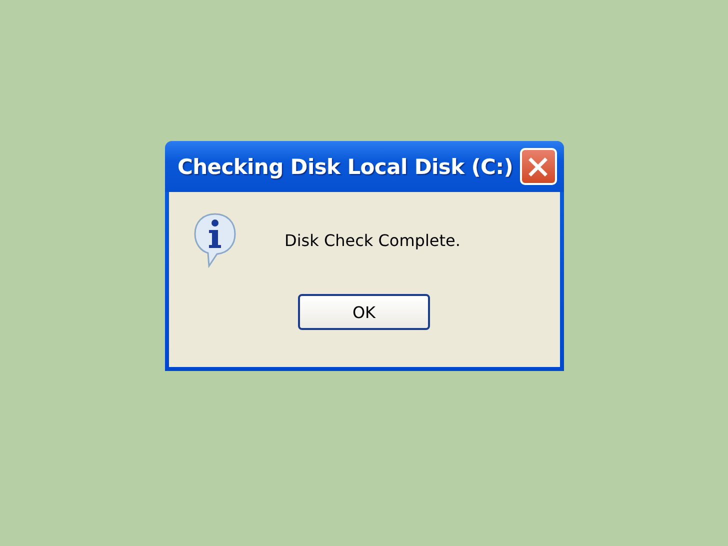 This screenshot has width=728, height=546. What do you see at coordinates (372, 240) in the screenshot?
I see `message-text: Disk Check Complete.` at bounding box center [372, 240].